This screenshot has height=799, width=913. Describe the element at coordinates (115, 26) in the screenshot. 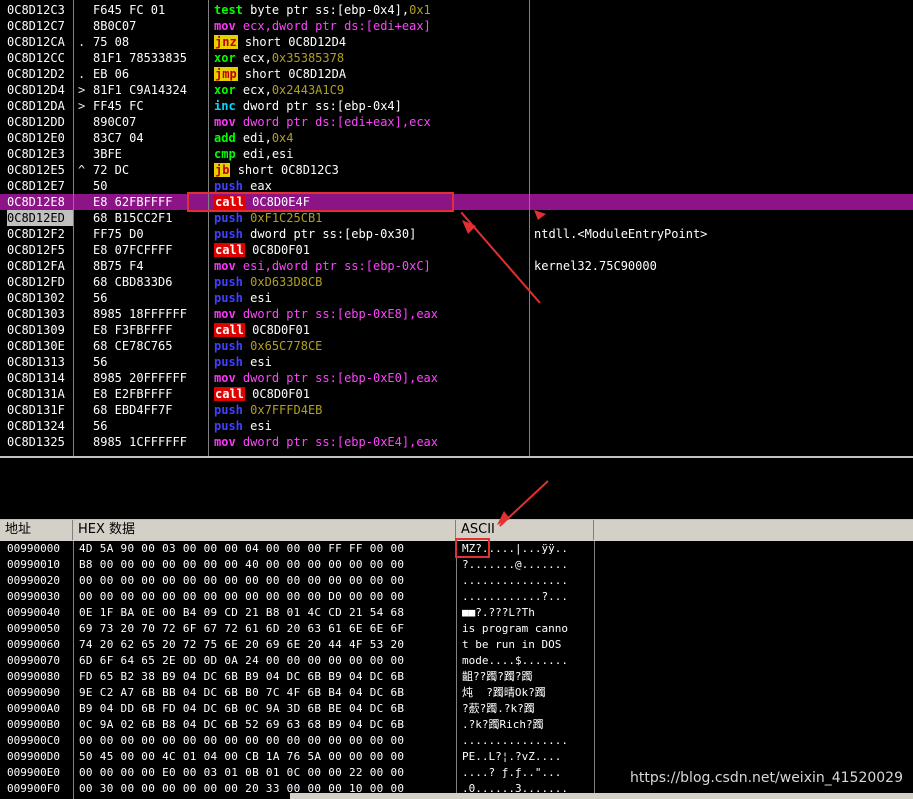

I see `disasm-hex-bytes: 8B0C07` at that location.